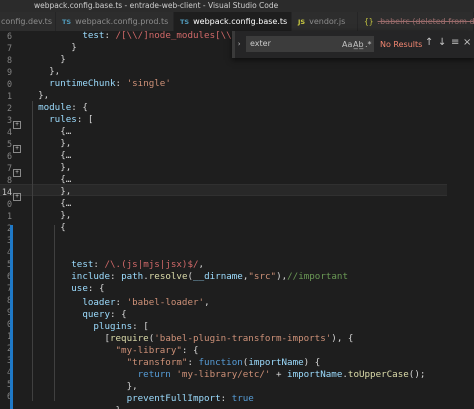 The image size is (474, 409). I want to click on code-line: test: /\.(js|mjs|jsx)$/,, so click(138, 264).